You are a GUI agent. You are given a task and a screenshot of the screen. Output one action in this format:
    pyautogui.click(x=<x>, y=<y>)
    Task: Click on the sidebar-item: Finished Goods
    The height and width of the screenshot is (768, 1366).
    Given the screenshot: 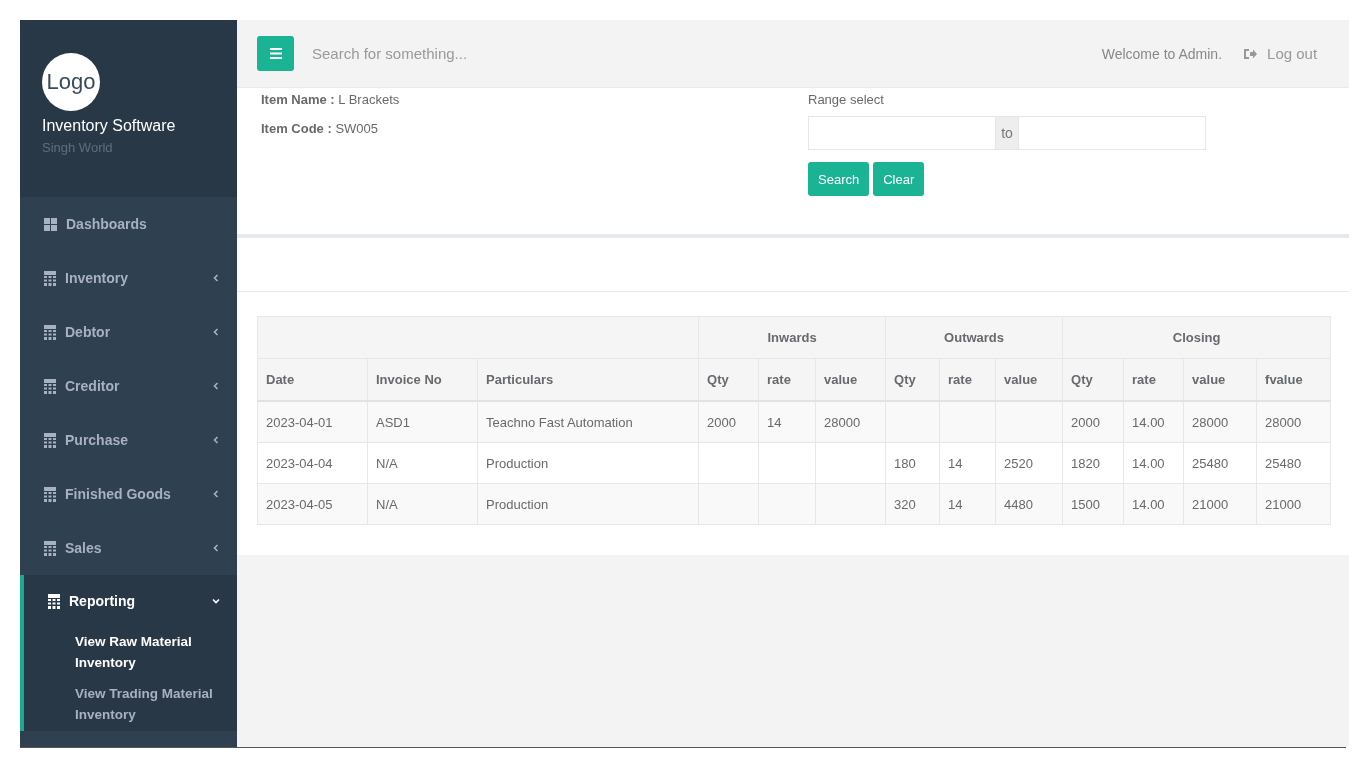 What is the action you would take?
    pyautogui.click(x=128, y=494)
    